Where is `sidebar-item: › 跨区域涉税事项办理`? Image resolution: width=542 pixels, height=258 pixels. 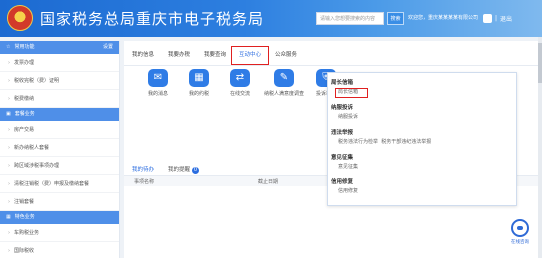 sidebar-item: › 跨区域涉税事项办理 is located at coordinates (59, 166).